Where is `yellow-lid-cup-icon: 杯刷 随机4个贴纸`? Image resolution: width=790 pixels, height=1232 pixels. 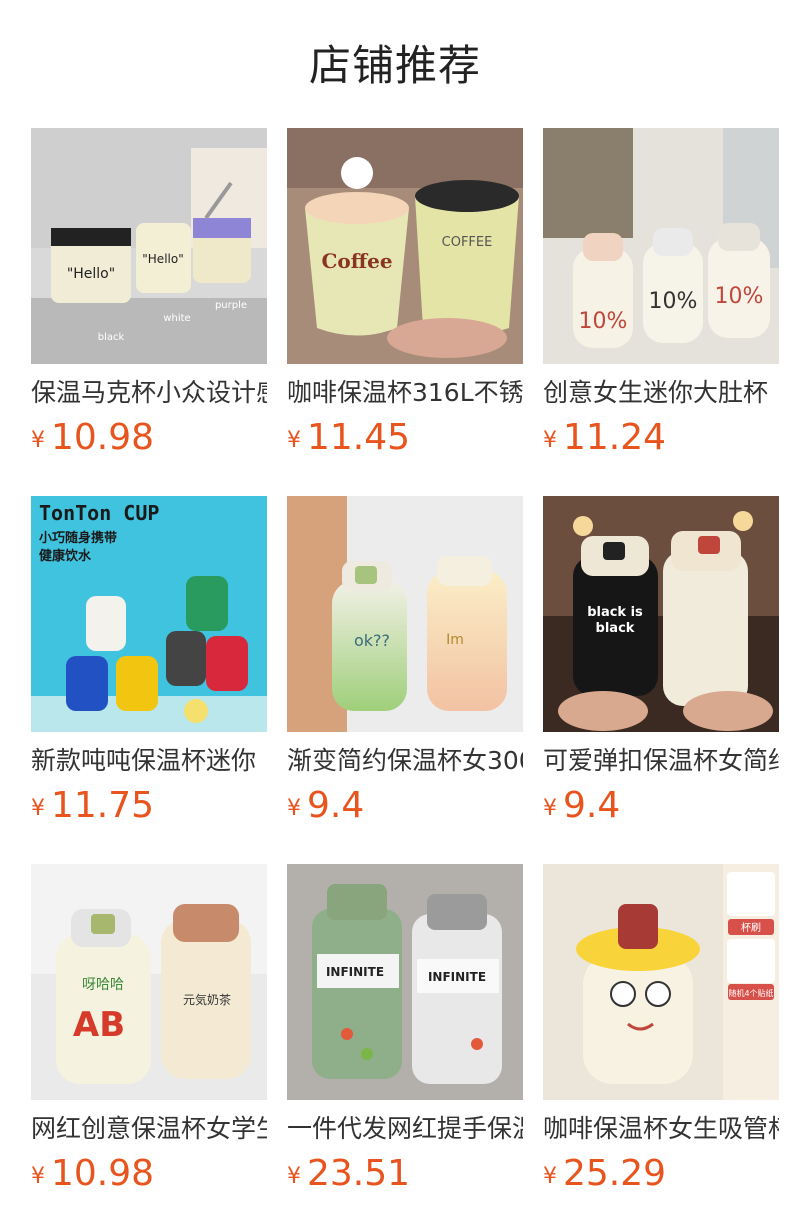 yellow-lid-cup-icon: 杯刷 随机4个贴纸 is located at coordinates (661, 982).